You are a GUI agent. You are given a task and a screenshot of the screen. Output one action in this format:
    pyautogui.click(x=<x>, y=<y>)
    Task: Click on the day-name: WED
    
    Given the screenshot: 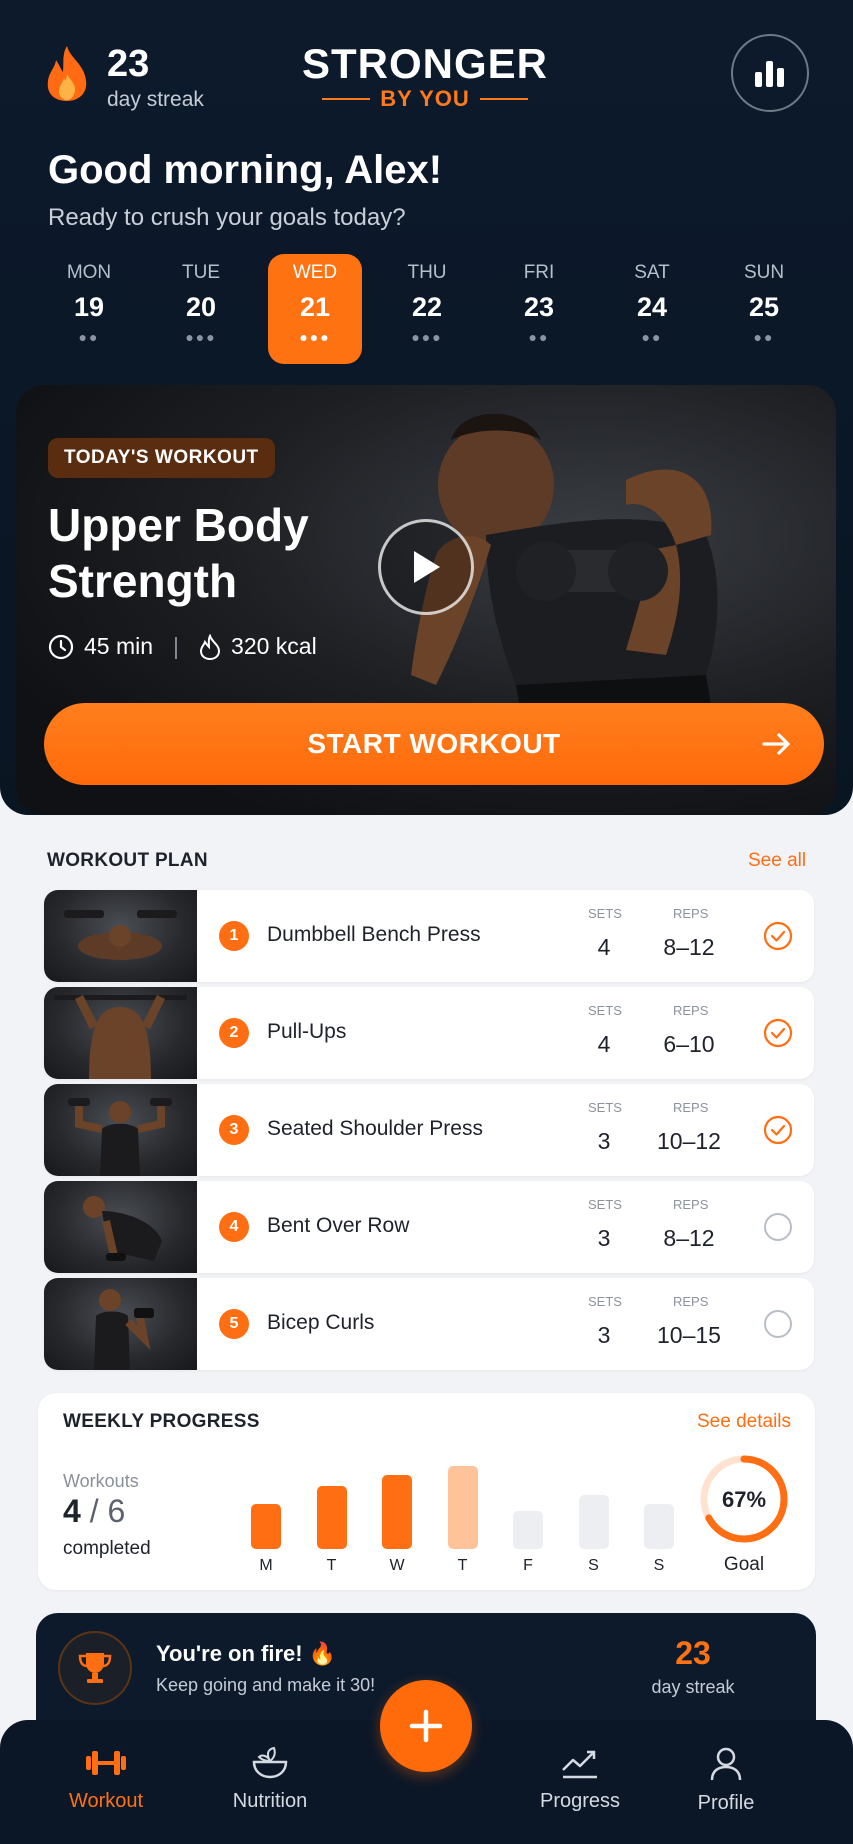 What is the action you would take?
    pyautogui.click(x=315, y=272)
    